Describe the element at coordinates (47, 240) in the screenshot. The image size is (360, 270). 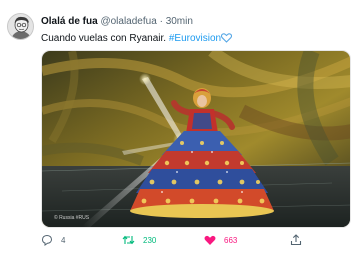
I see `reply-icon` at that location.